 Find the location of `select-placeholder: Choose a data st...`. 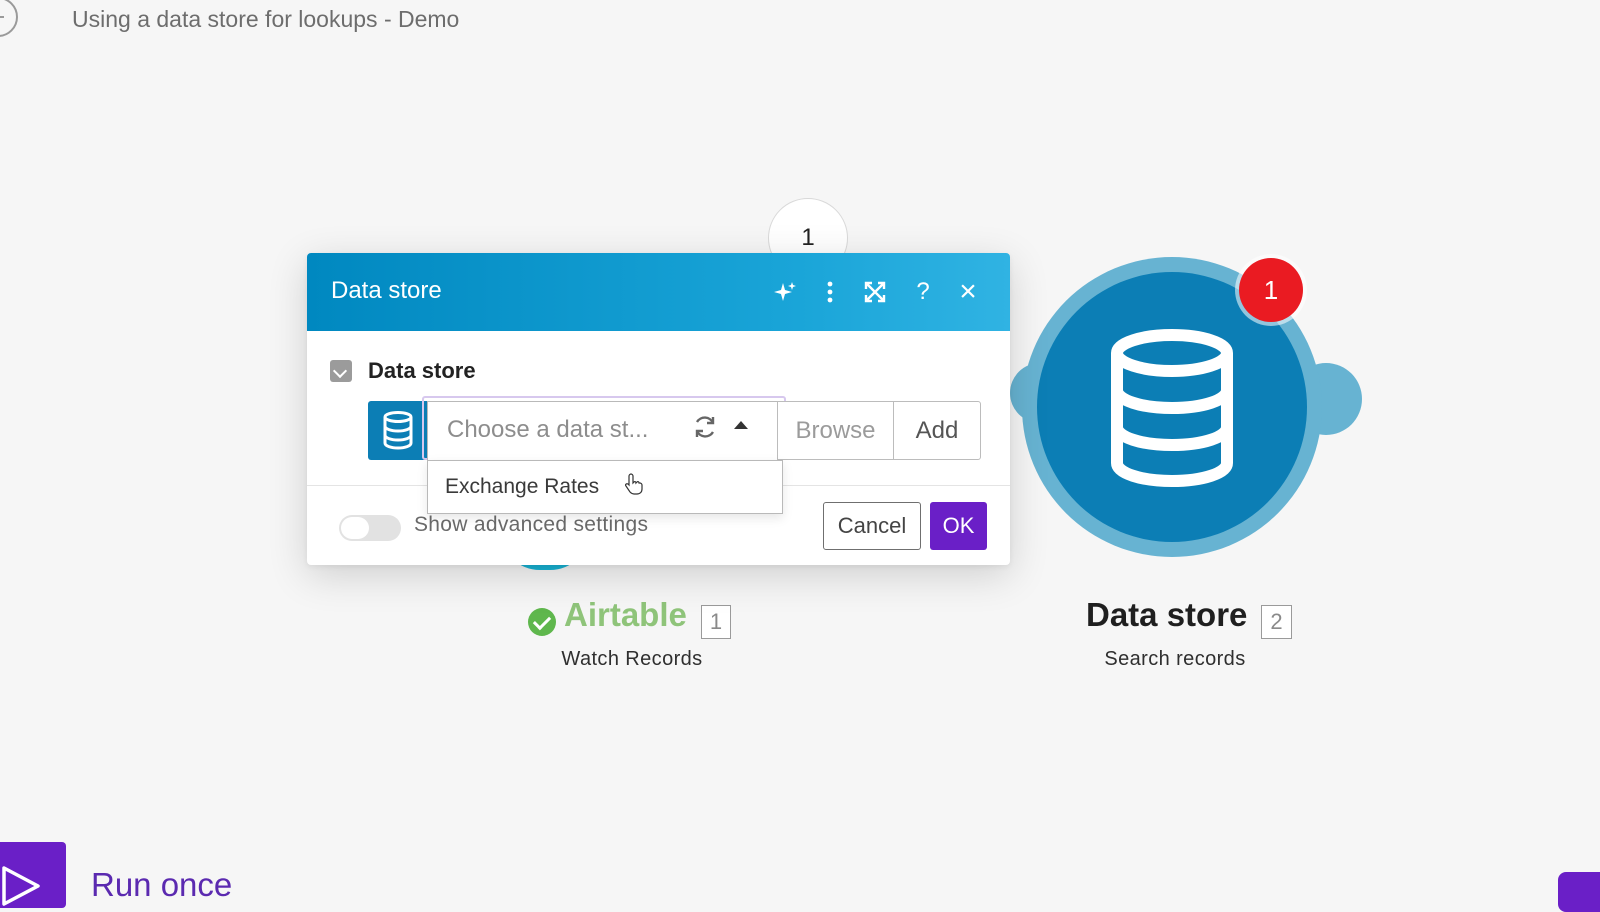

select-placeholder: Choose a data st... is located at coordinates (548, 429).